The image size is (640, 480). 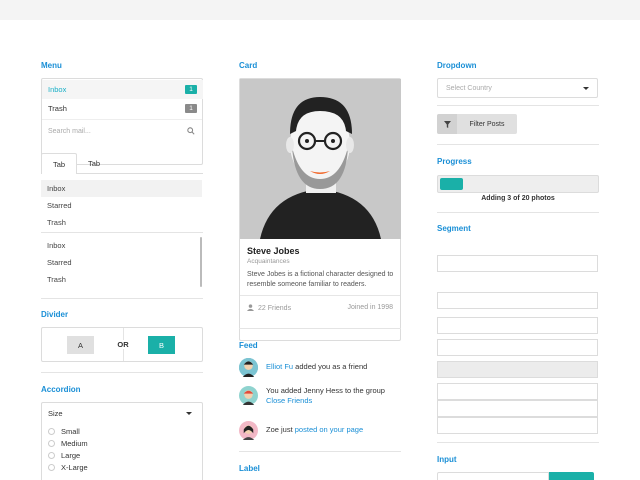 What do you see at coordinates (71, 455) in the screenshot?
I see `radio-label: Large` at bounding box center [71, 455].